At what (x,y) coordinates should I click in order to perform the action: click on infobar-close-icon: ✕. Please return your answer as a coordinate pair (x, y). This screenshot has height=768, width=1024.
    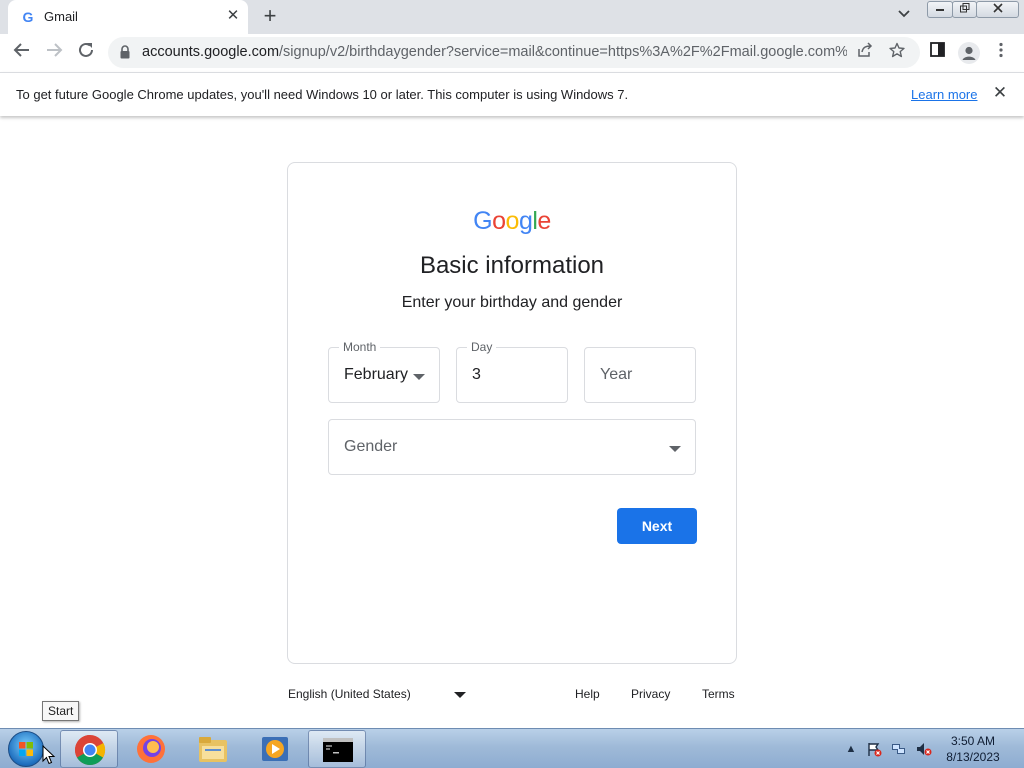
    Looking at the image, I should click on (1000, 93).